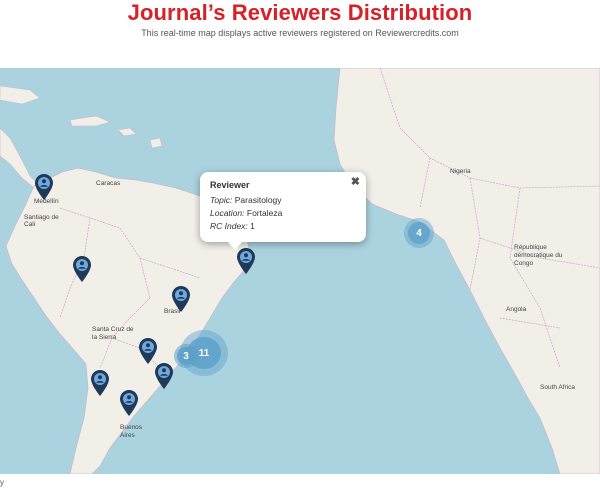 This screenshot has height=500, width=600. I want to click on marker-fortaleza, so click(246, 261).